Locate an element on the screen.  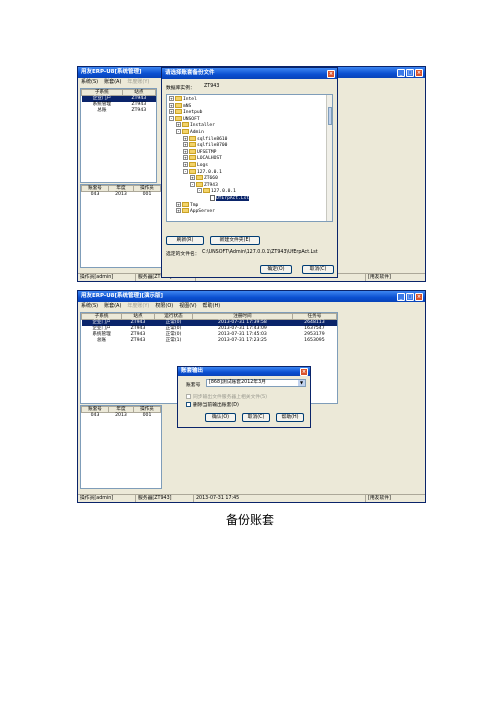
scrollbar-thumb is located at coordinates (329, 116).